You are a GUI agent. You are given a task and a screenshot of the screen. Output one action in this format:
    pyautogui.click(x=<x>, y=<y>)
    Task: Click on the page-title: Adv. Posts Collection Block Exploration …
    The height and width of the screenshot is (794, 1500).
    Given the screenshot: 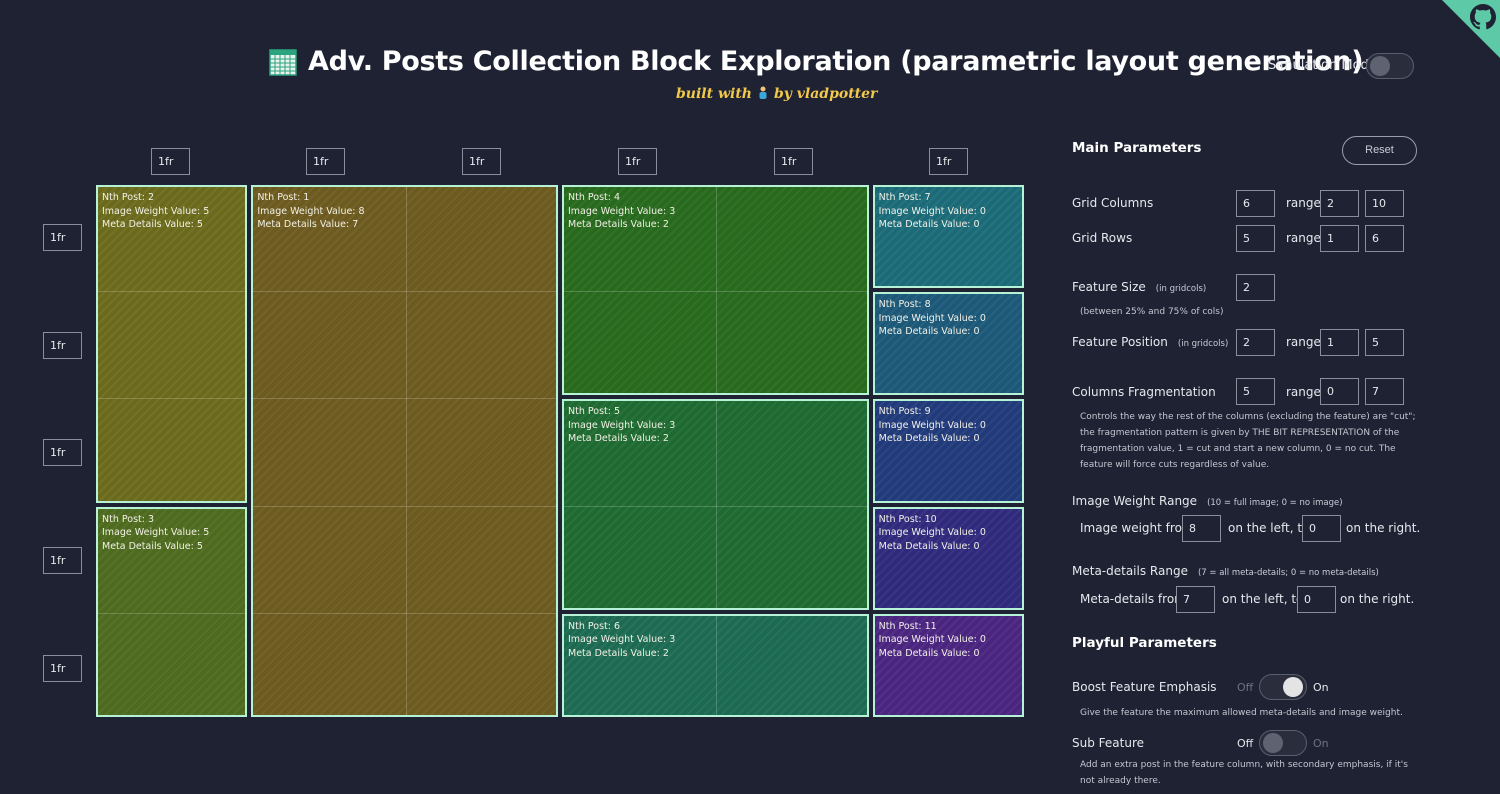 What is the action you would take?
    pyautogui.click(x=836, y=61)
    